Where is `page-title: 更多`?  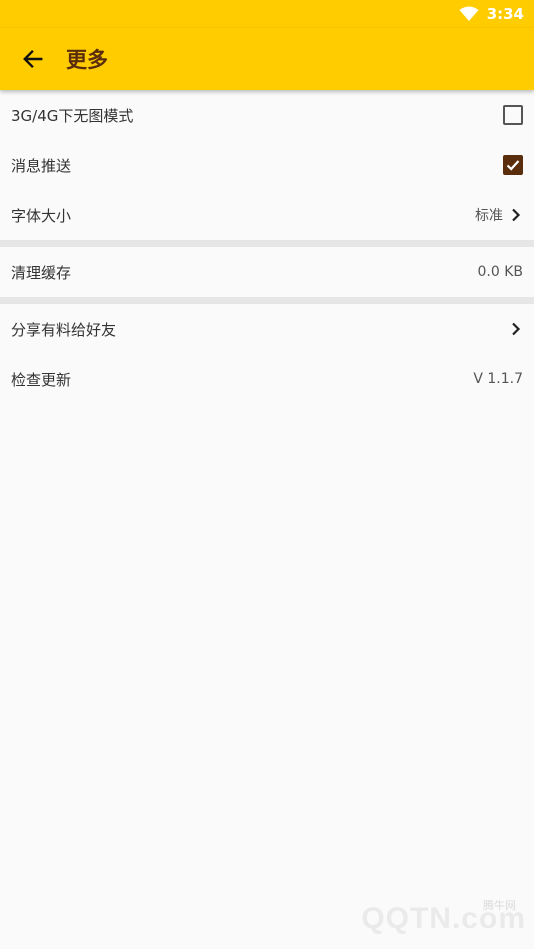
page-title: 更多 is located at coordinates (87, 60).